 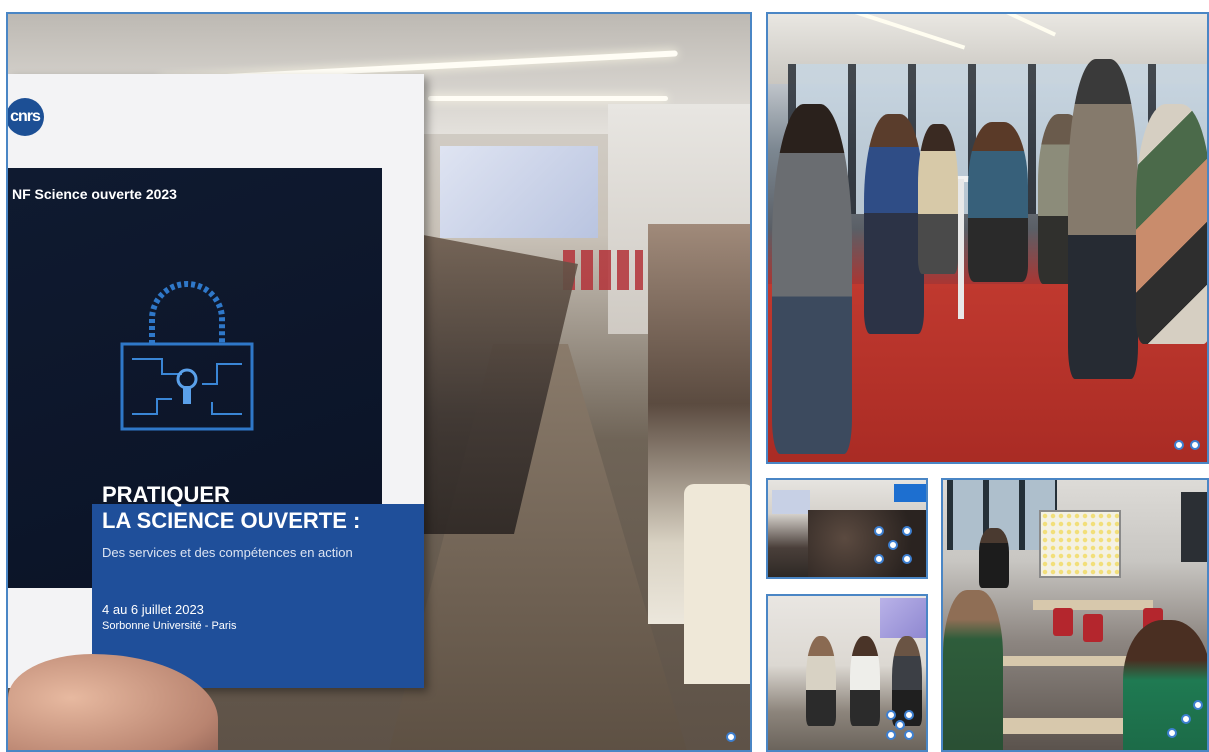 I want to click on tote-bag, so click(x=717, y=584).